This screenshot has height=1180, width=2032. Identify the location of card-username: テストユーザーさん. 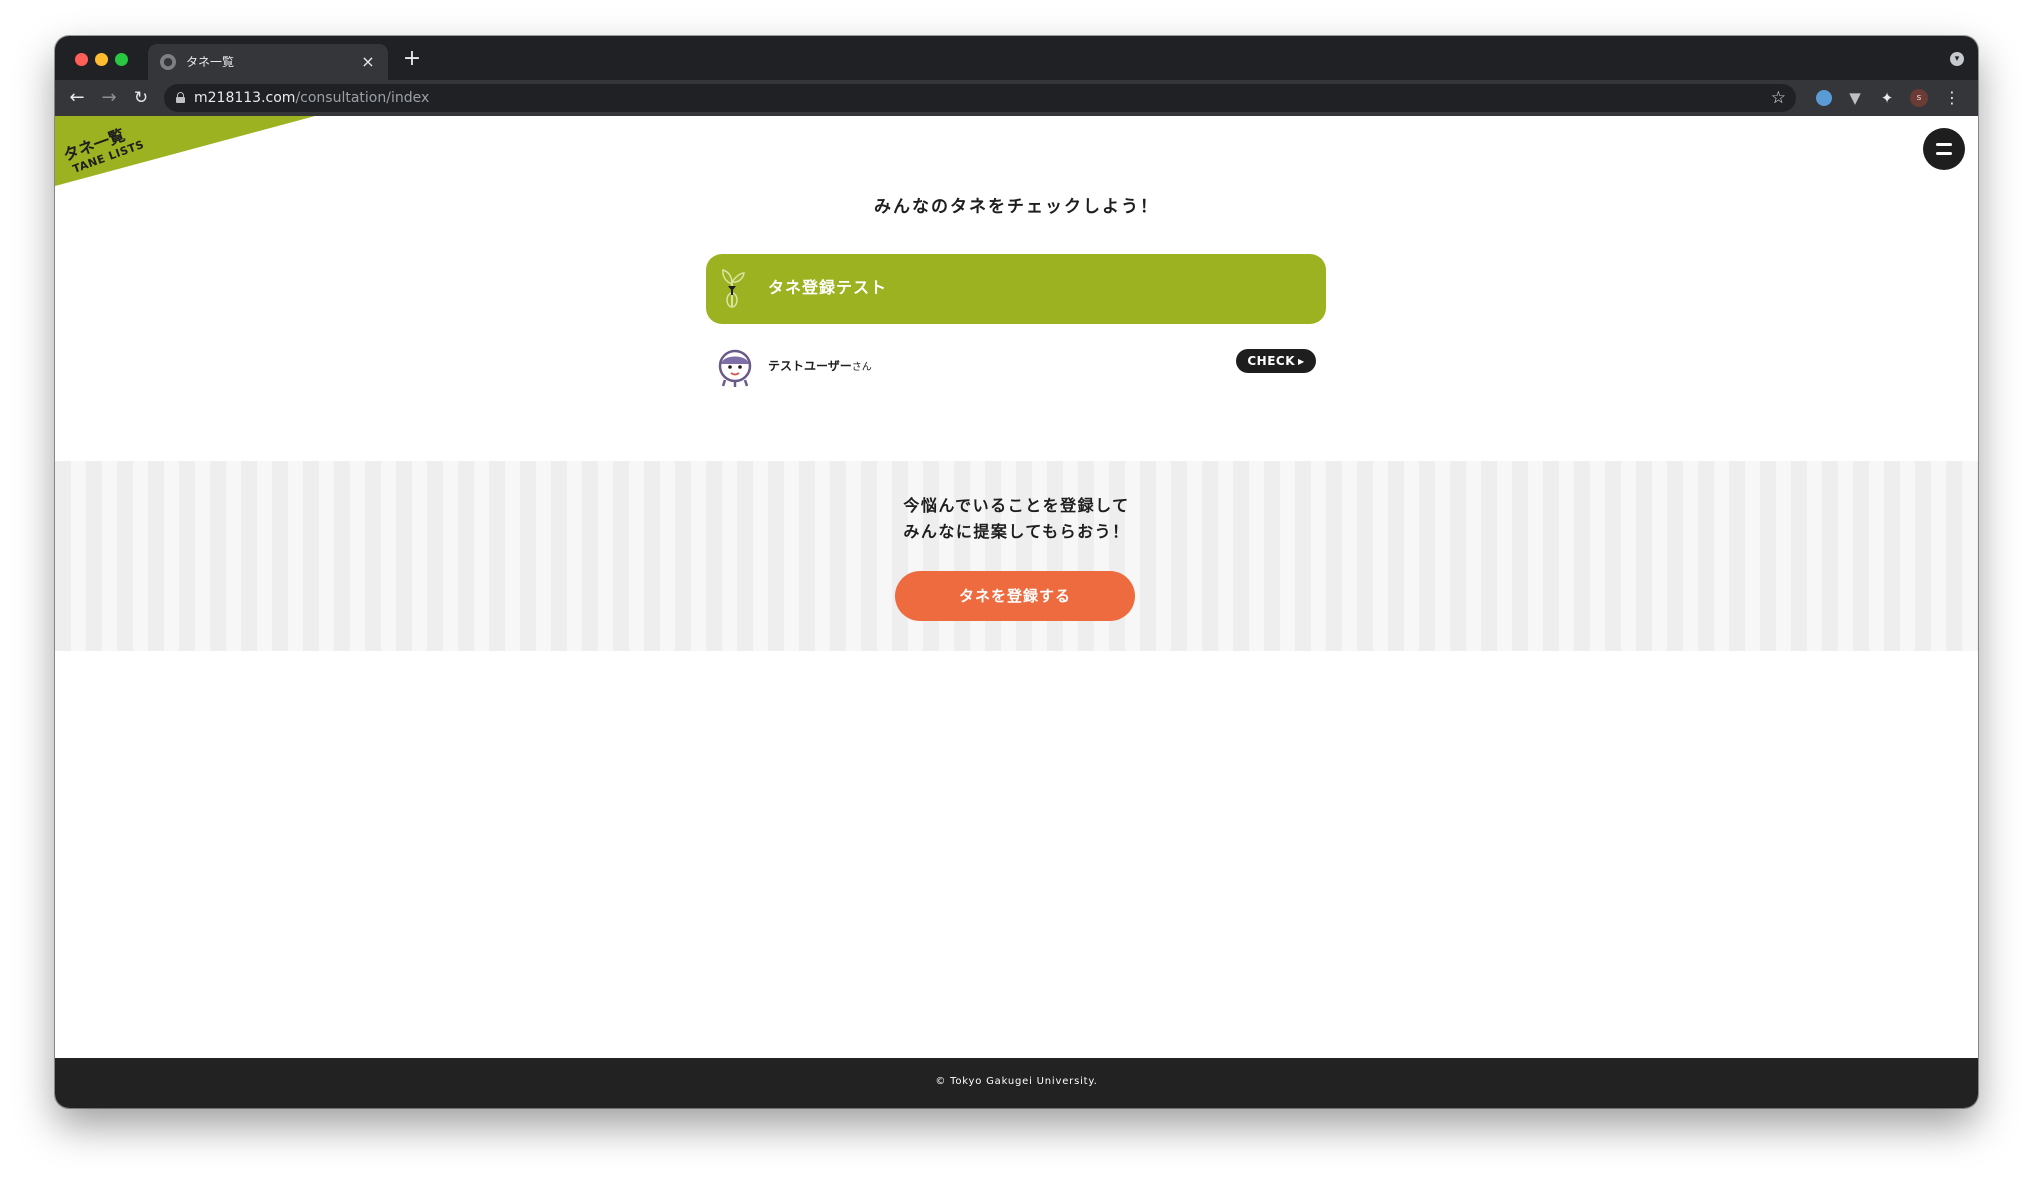
(820, 367).